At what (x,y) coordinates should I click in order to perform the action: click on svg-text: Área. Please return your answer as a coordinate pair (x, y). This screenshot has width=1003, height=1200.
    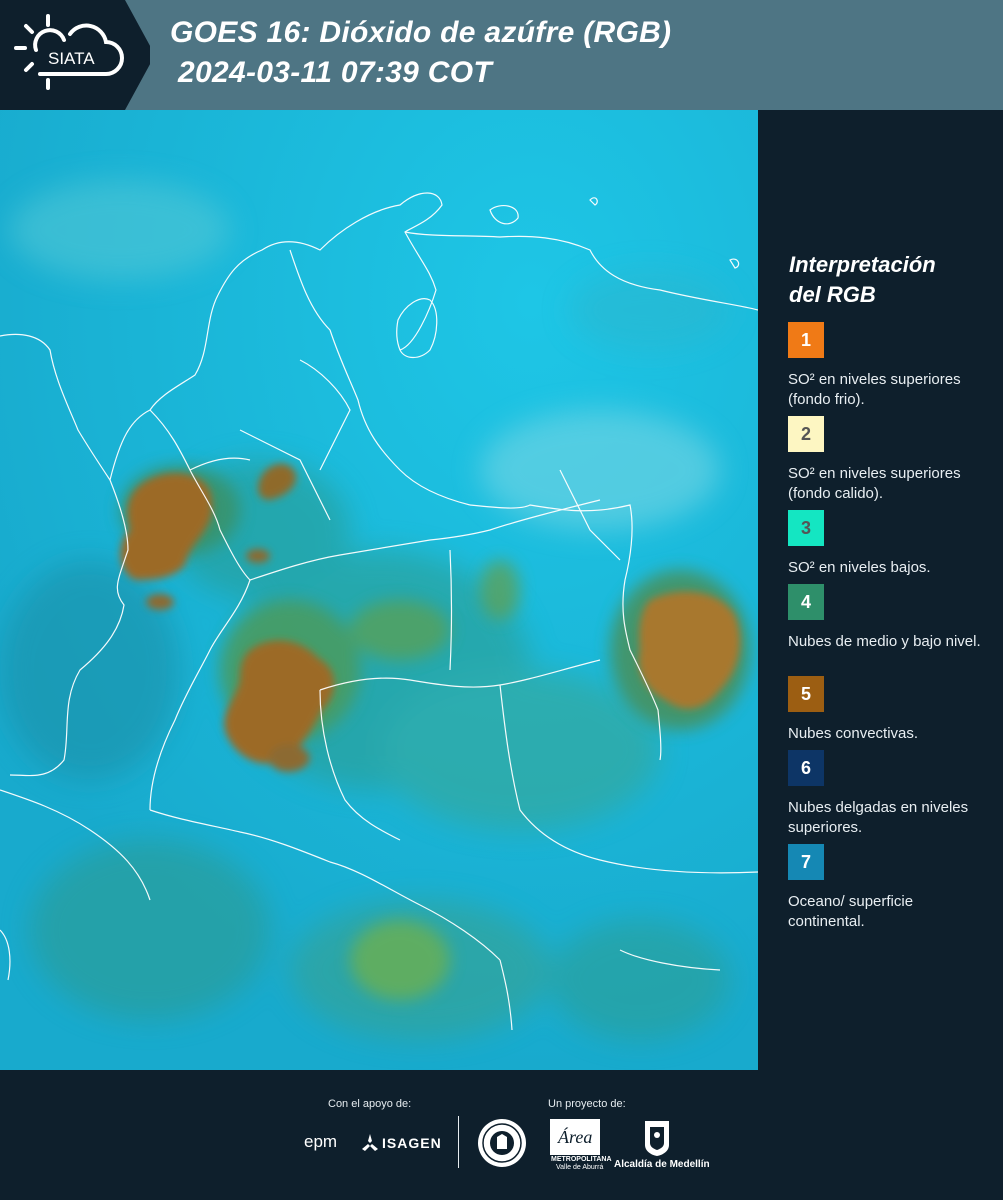
    Looking at the image, I should click on (574, 1136).